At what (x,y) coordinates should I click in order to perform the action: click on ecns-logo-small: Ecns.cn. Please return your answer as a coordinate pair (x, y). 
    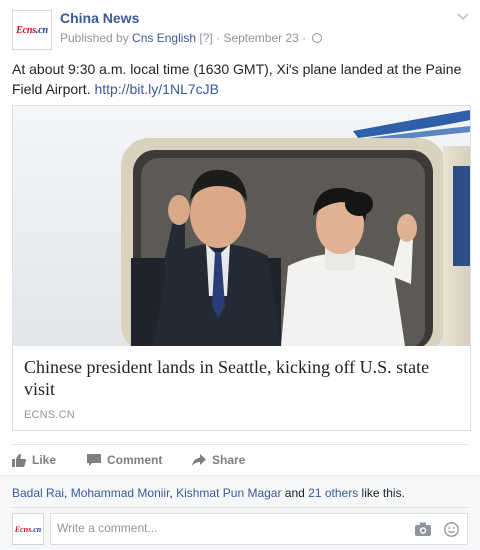
    Looking at the image, I should click on (28, 529).